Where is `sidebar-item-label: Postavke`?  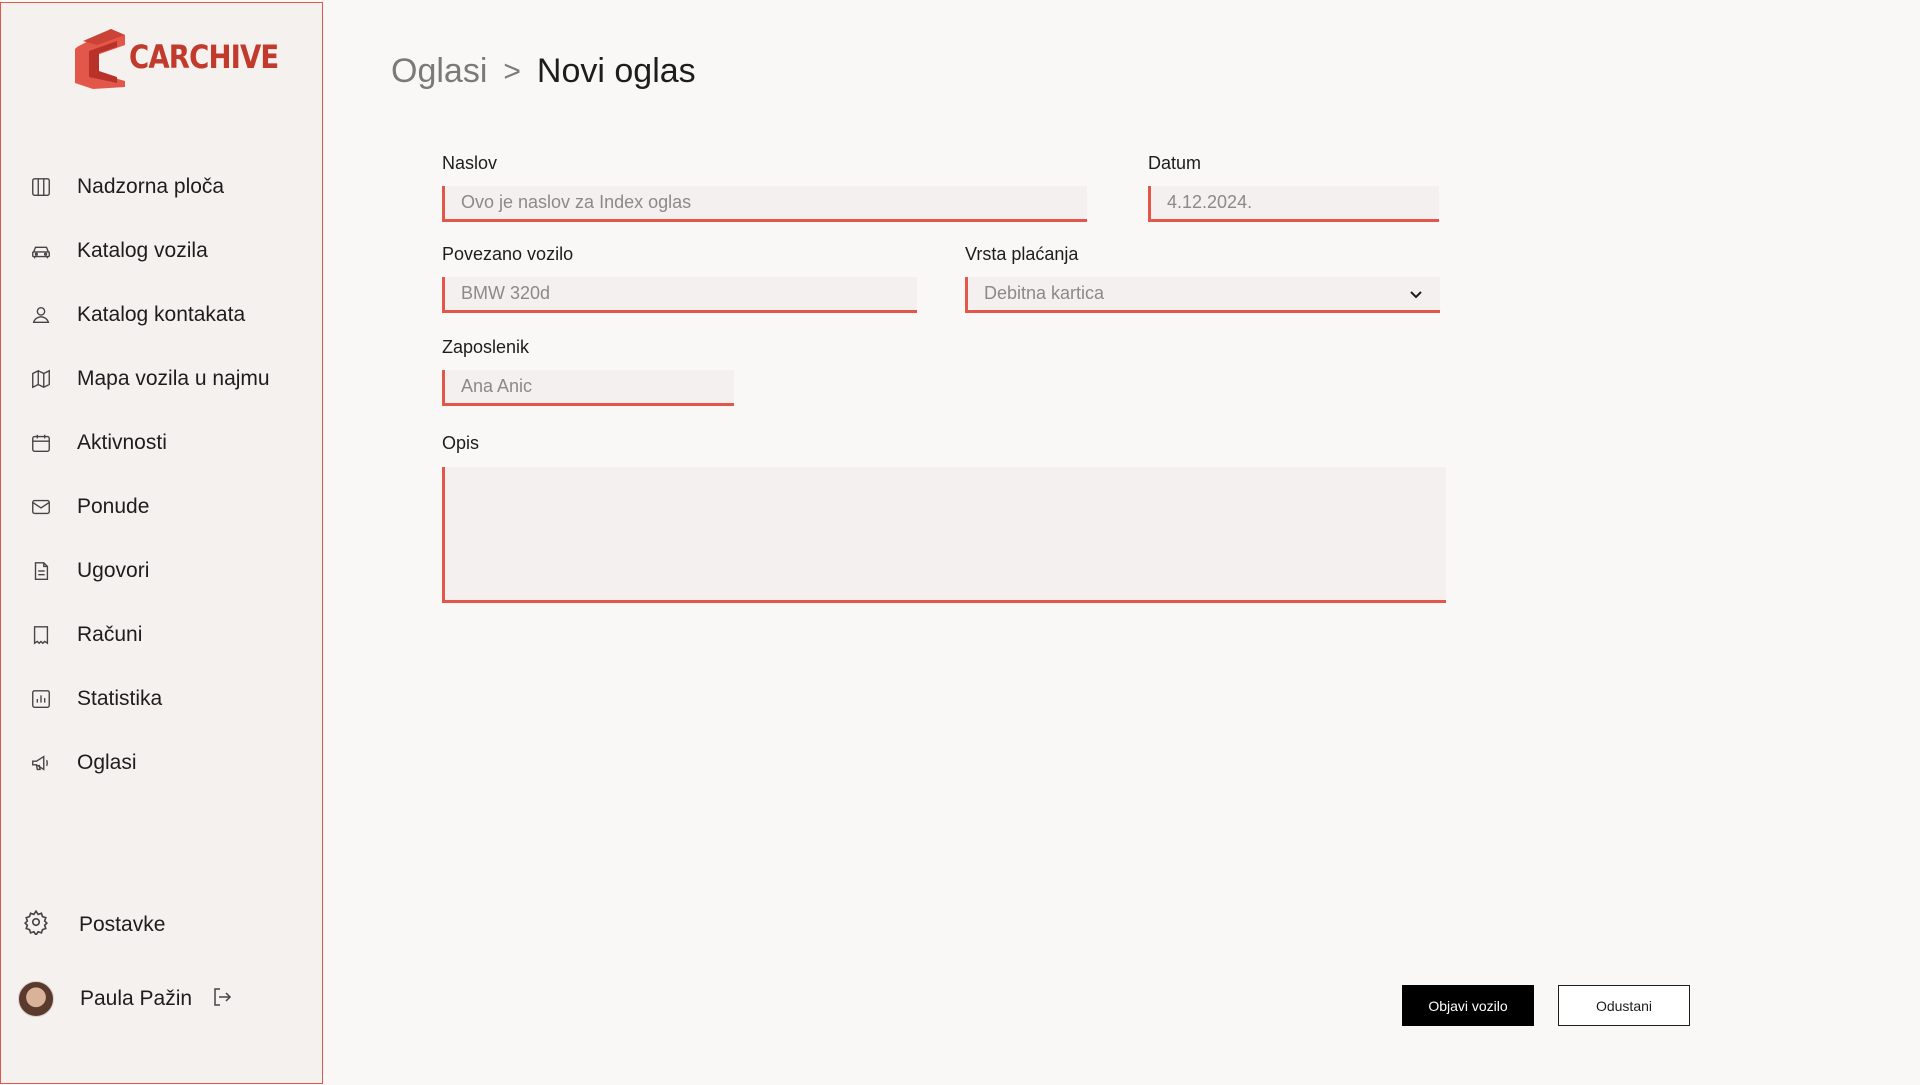
sidebar-item-label: Postavke is located at coordinates (122, 924).